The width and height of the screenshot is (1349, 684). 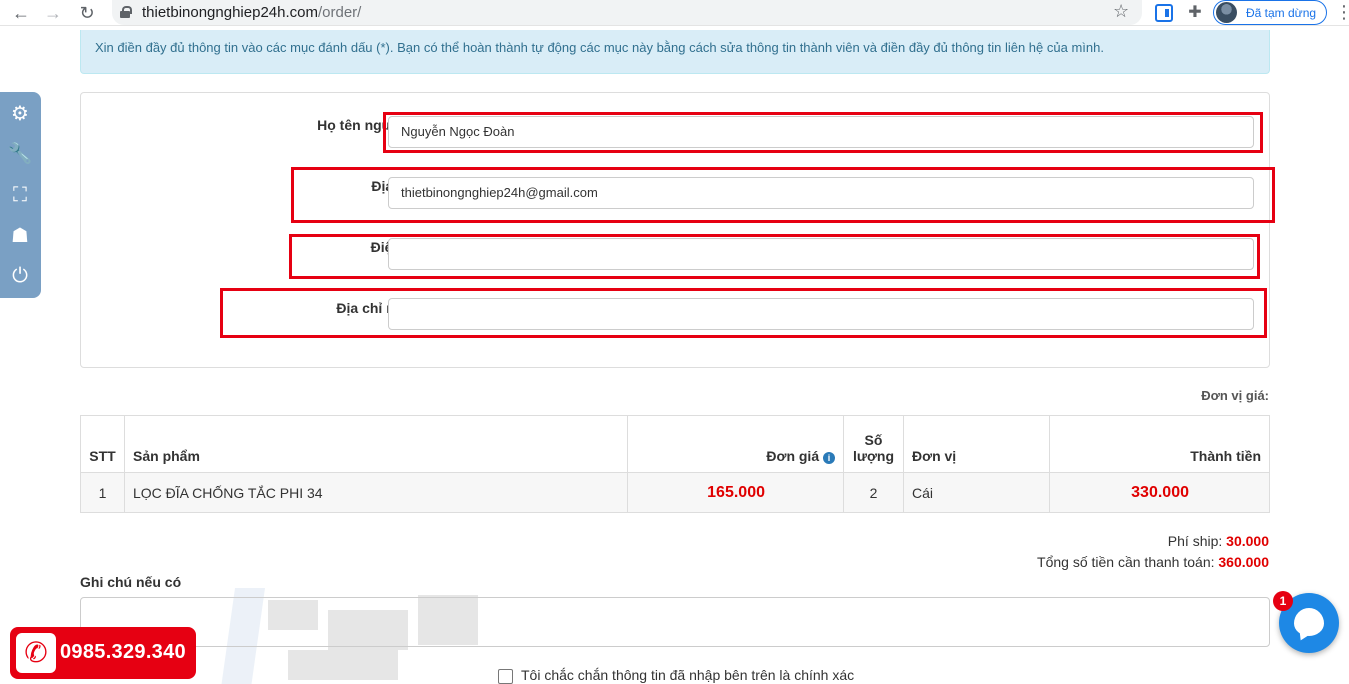 I want to click on price-unit-note: Đơn vị giá:, so click(x=1235, y=395).